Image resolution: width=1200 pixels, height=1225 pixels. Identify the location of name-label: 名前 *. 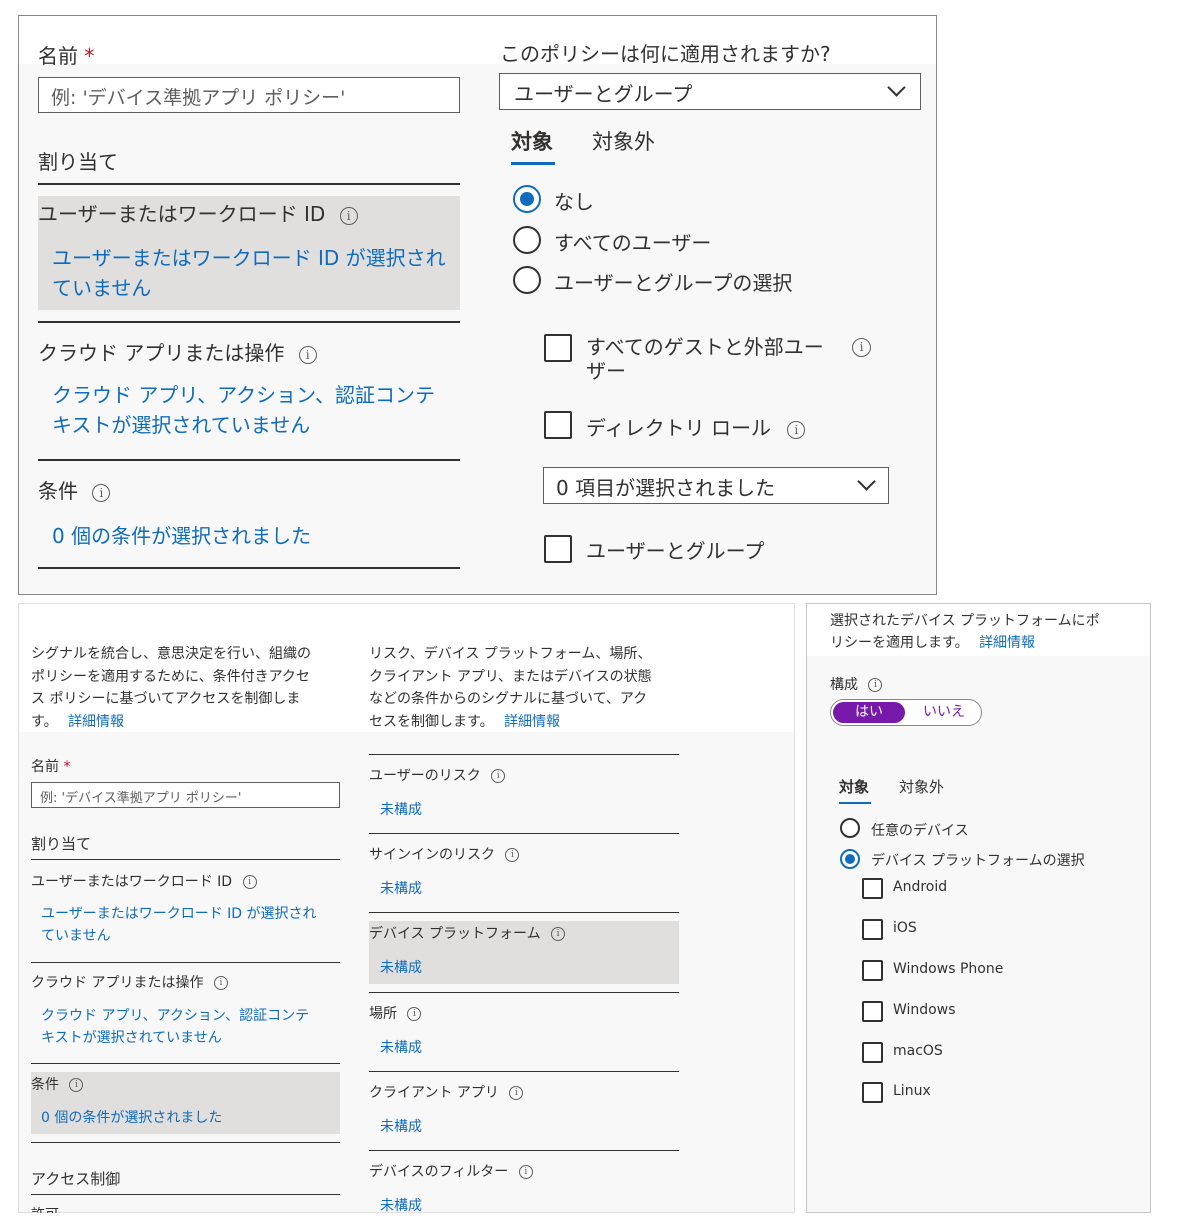
(66, 54).